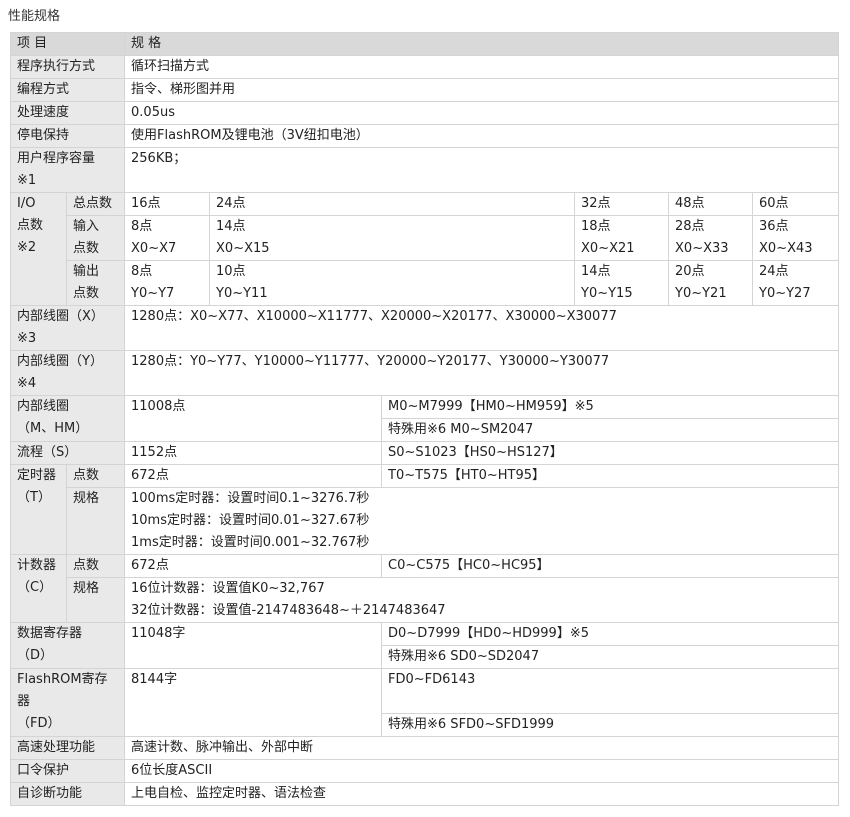 The height and width of the screenshot is (817, 850). What do you see at coordinates (482, 113) in the screenshot?
I see `row-value: 0.05us` at bounding box center [482, 113].